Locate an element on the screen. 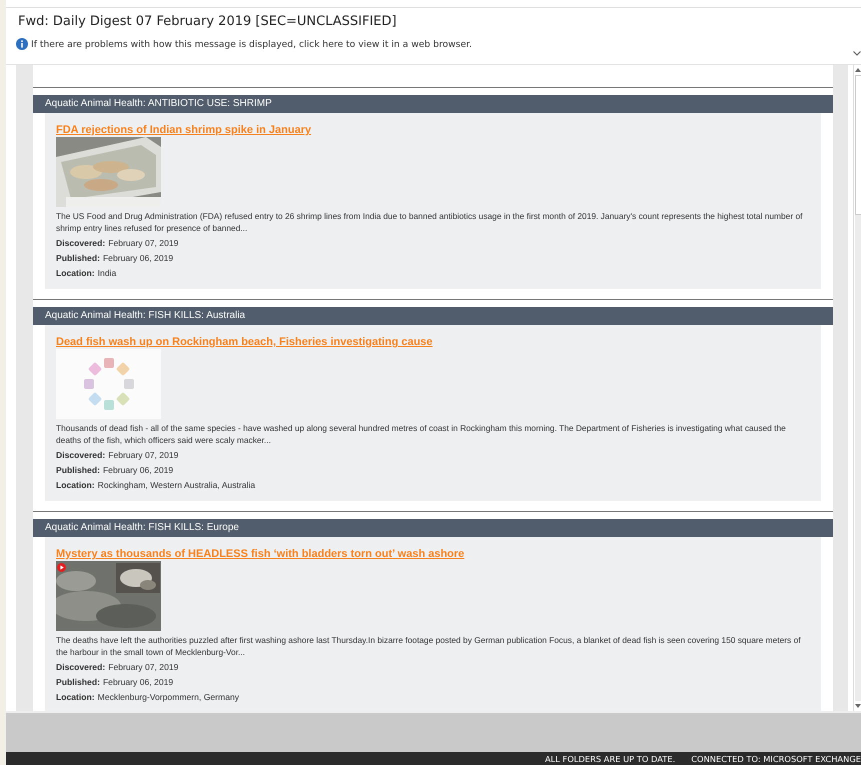 Image resolution: width=861 pixels, height=765 pixels. status-text: CONNECTED TO: MICROSOFT EXCHANGE is located at coordinates (776, 759).